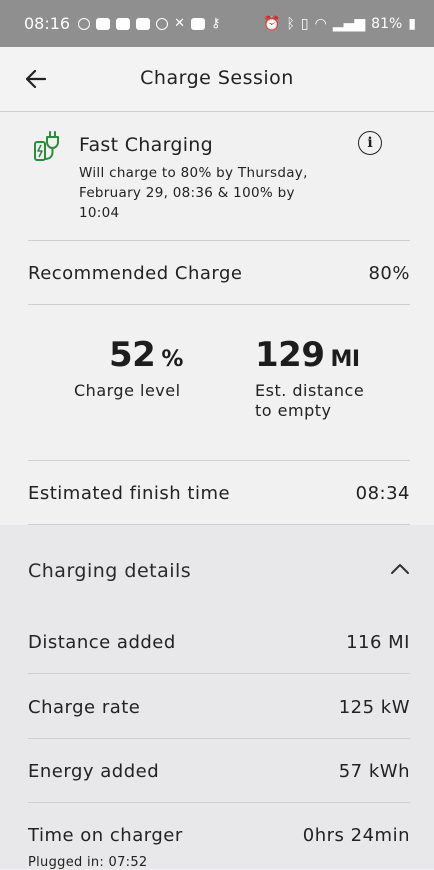 The width and height of the screenshot is (434, 870). What do you see at coordinates (378, 642) in the screenshot?
I see `distance-added-value: 116 MI` at bounding box center [378, 642].